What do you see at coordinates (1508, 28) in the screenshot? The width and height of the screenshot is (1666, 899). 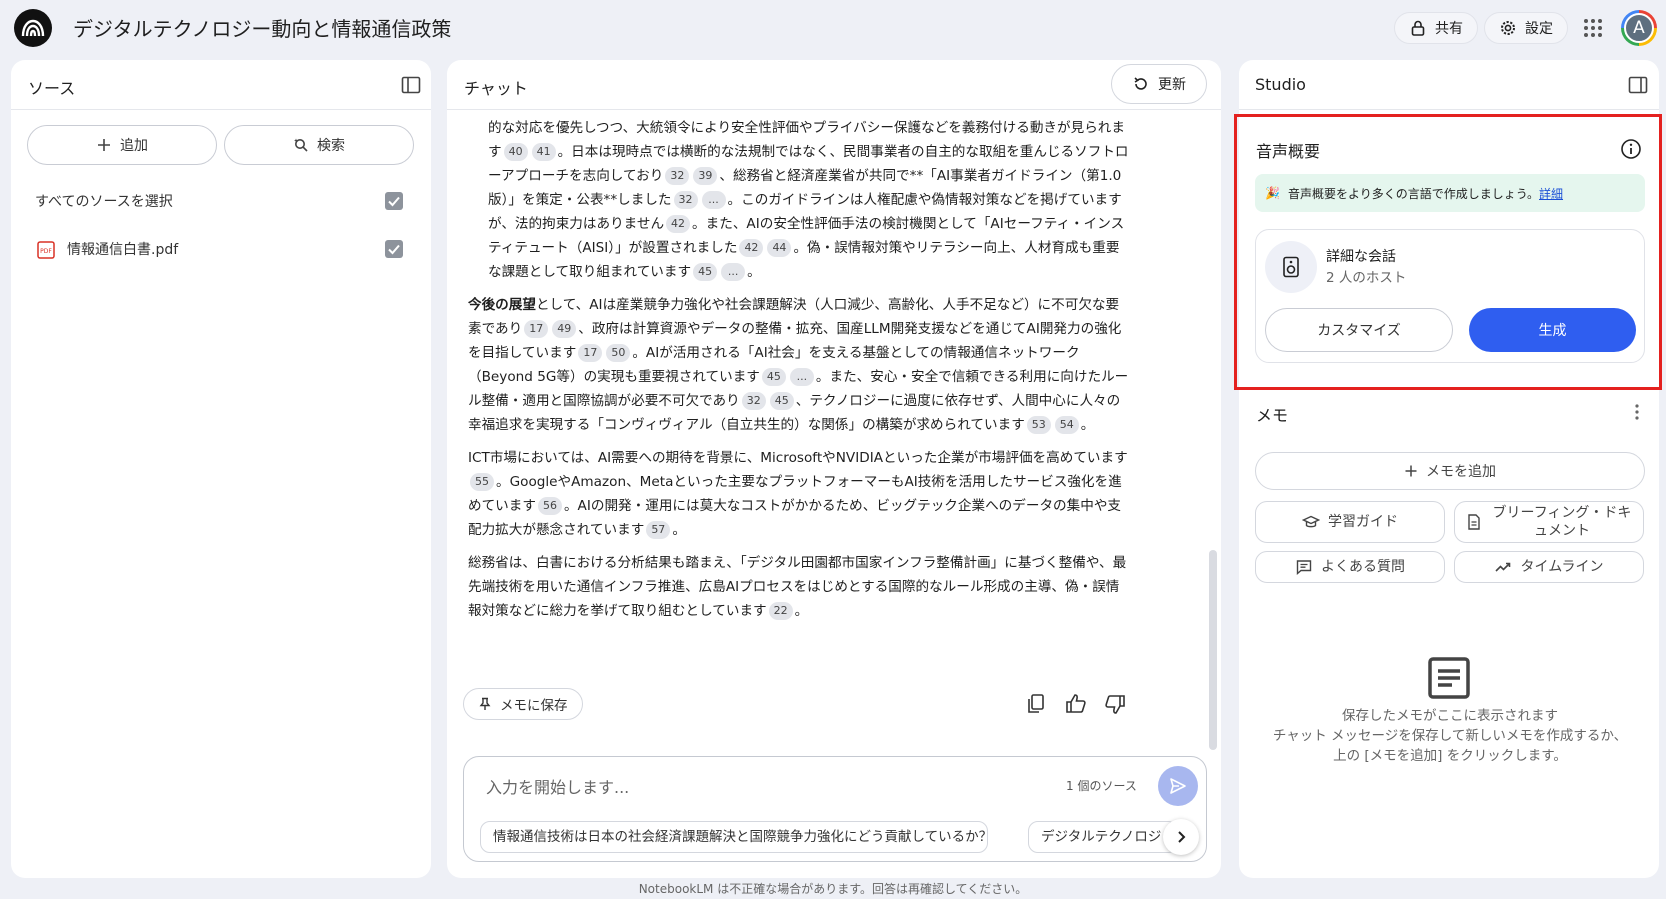 I see `gear-icon` at bounding box center [1508, 28].